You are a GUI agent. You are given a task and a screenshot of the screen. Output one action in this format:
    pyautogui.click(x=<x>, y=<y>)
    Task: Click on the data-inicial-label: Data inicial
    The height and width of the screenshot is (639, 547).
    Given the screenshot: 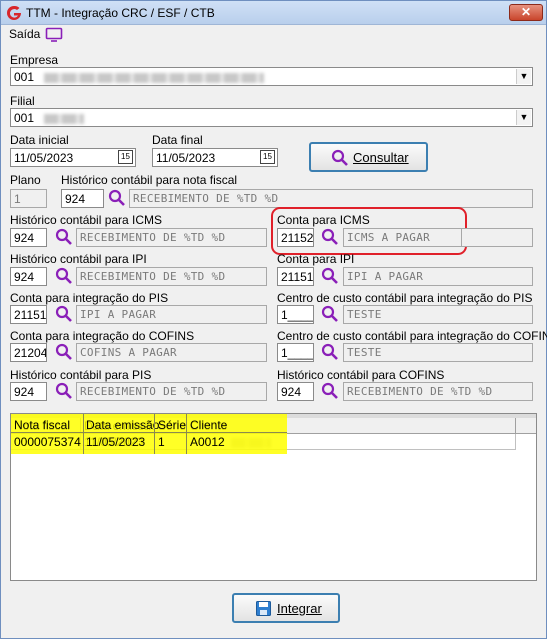 What is the action you would take?
    pyautogui.click(x=39, y=140)
    